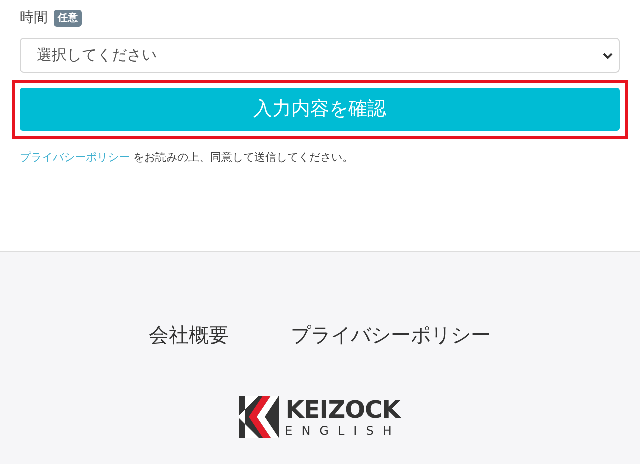 The height and width of the screenshot is (464, 640). I want to click on privacy-notice: プライバシーポリシー をお読みの上、同意して送信してください。, so click(187, 158).